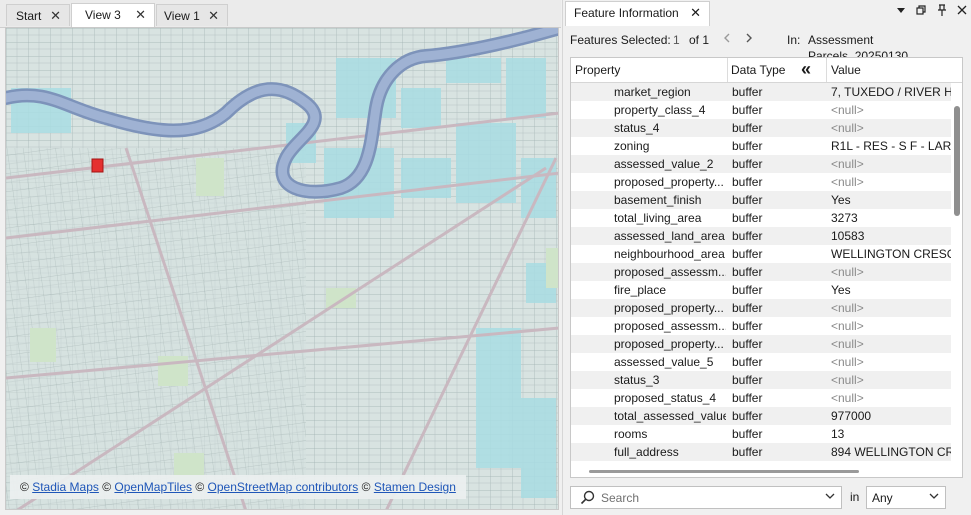 The height and width of the screenshot is (515, 971). I want to click on selection-index: 1, so click(676, 40).